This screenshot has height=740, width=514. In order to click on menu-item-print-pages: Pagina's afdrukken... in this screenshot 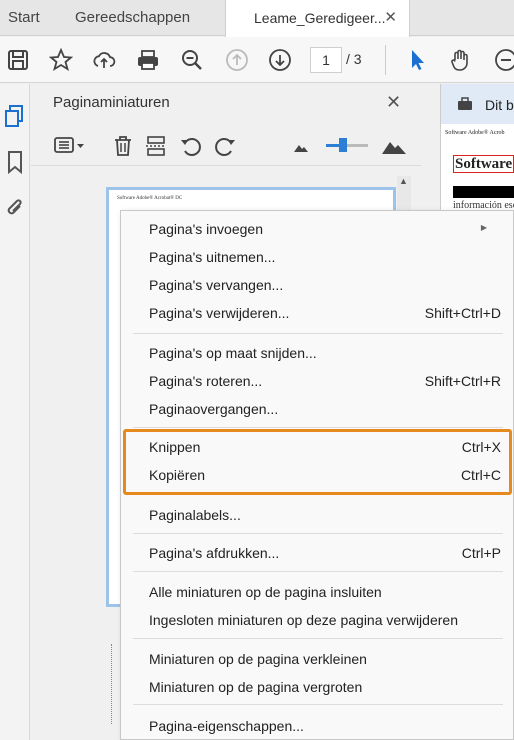, I will do `click(214, 553)`.